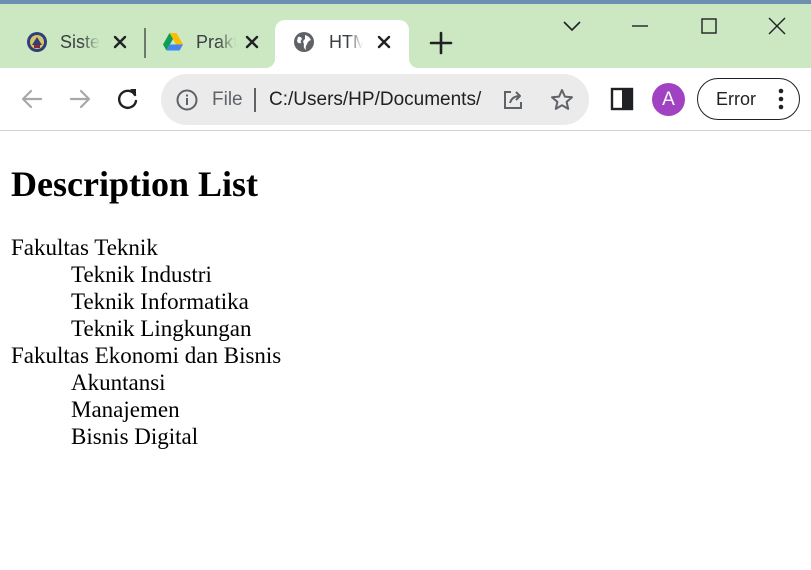 This screenshot has width=811, height=570. Describe the element at coordinates (216, 42) in the screenshot. I see `tab-title: Praktikum` at that location.